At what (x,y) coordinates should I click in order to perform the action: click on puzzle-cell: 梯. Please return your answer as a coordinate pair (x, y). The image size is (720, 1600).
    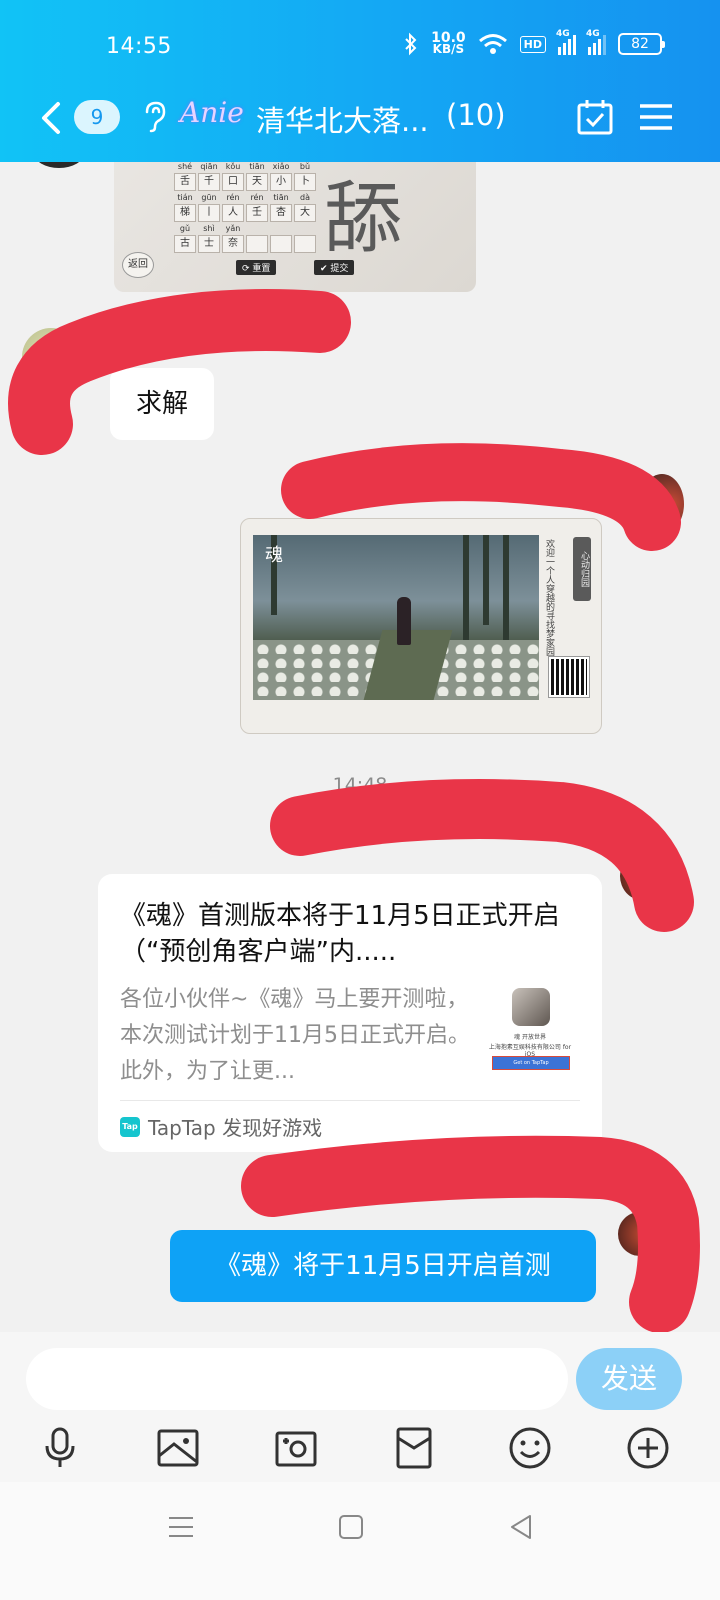
    Looking at the image, I should click on (185, 213).